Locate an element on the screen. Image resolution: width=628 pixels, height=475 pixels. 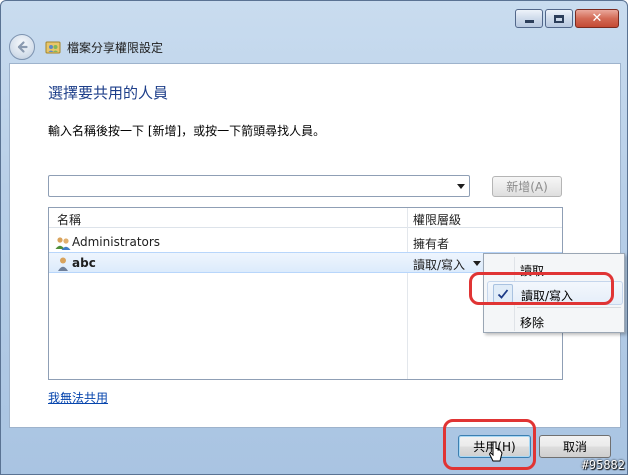
cancel-button: 取消 is located at coordinates (575, 446).